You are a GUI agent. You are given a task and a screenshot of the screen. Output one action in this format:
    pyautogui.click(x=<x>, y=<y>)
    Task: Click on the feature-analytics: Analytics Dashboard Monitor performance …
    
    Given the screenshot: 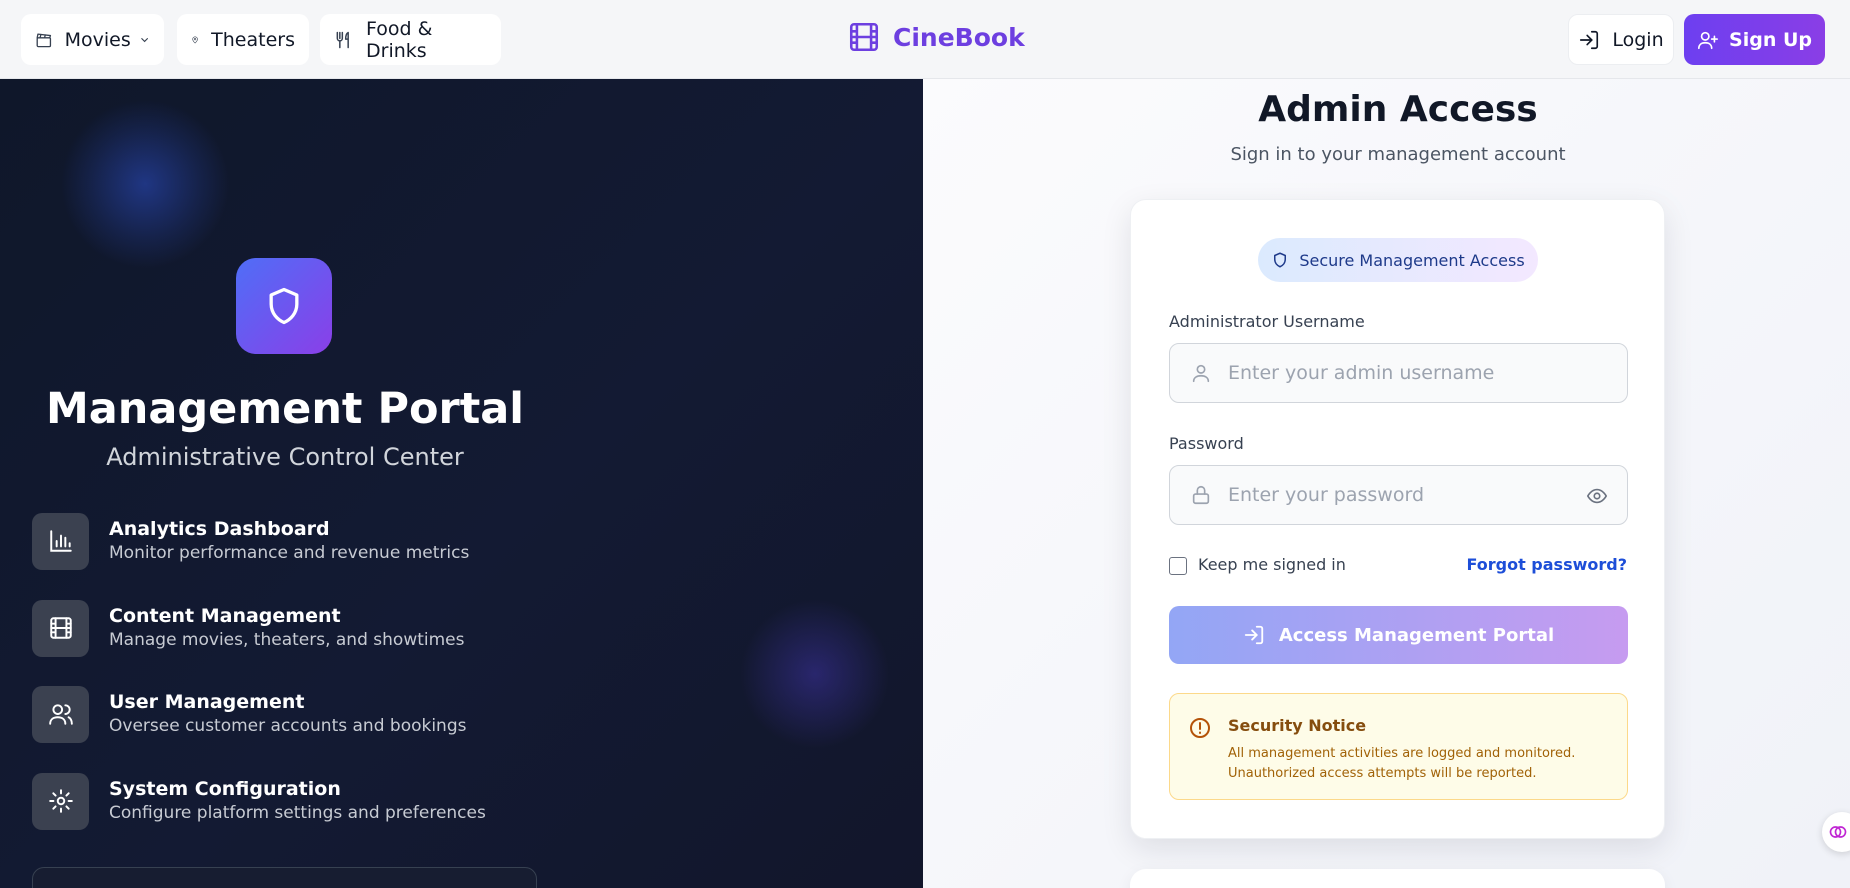 What is the action you would take?
    pyautogui.click(x=250, y=541)
    